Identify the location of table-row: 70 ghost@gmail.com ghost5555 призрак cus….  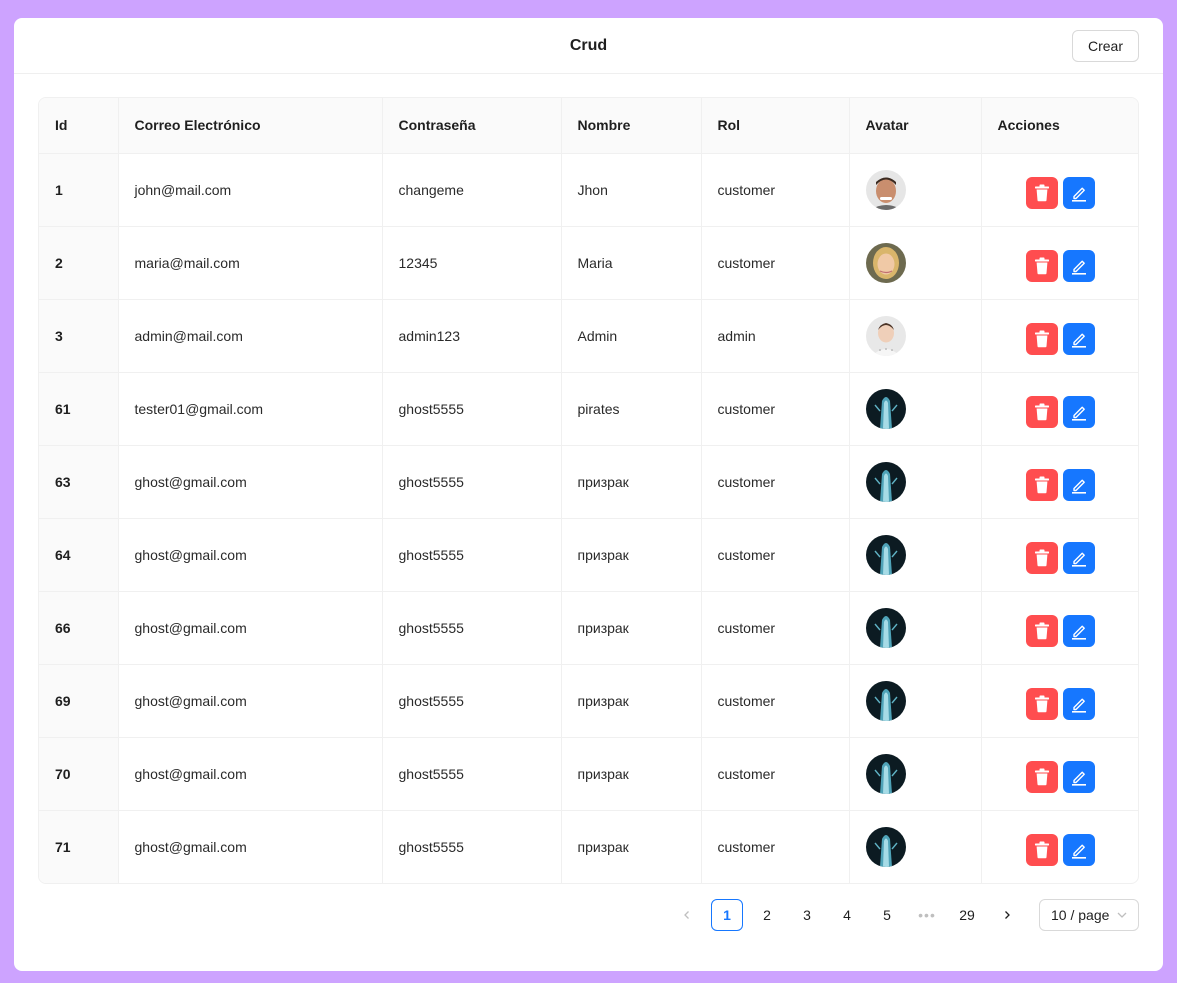
(588, 774).